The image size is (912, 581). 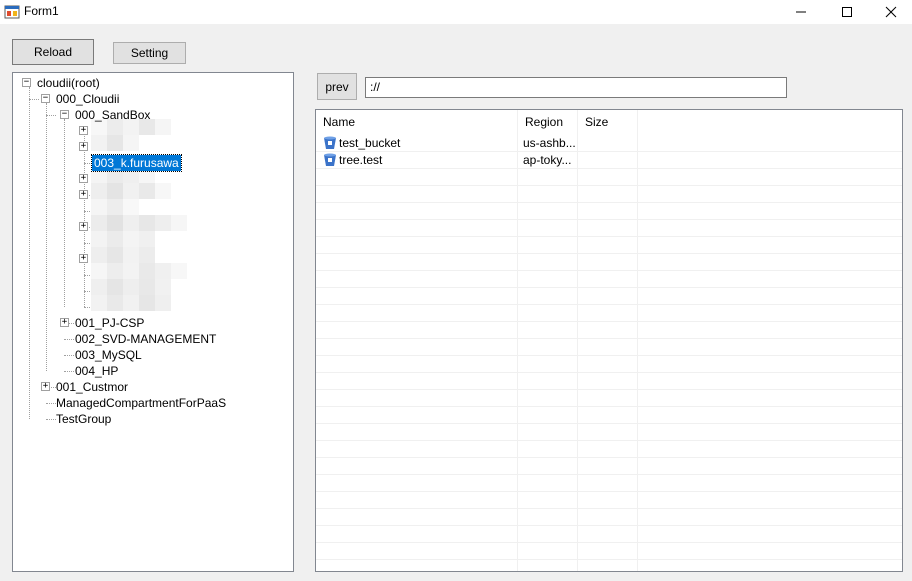 I want to click on cell-name: test_bucket, so click(x=370, y=143).